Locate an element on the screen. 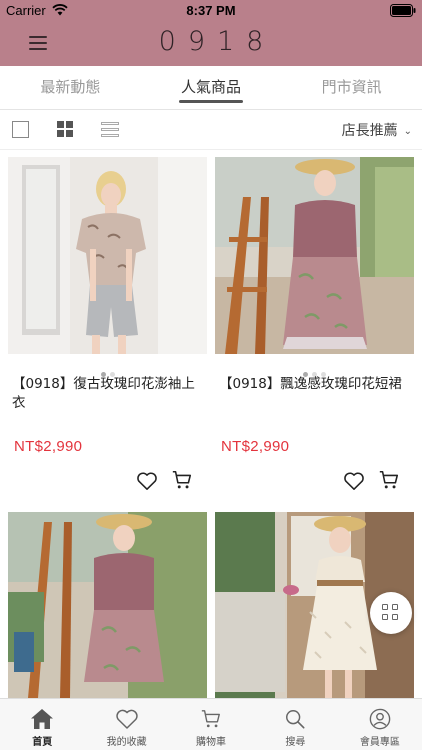 This screenshot has height=750, width=422. nav-cart-label: 購物車 is located at coordinates (211, 742).